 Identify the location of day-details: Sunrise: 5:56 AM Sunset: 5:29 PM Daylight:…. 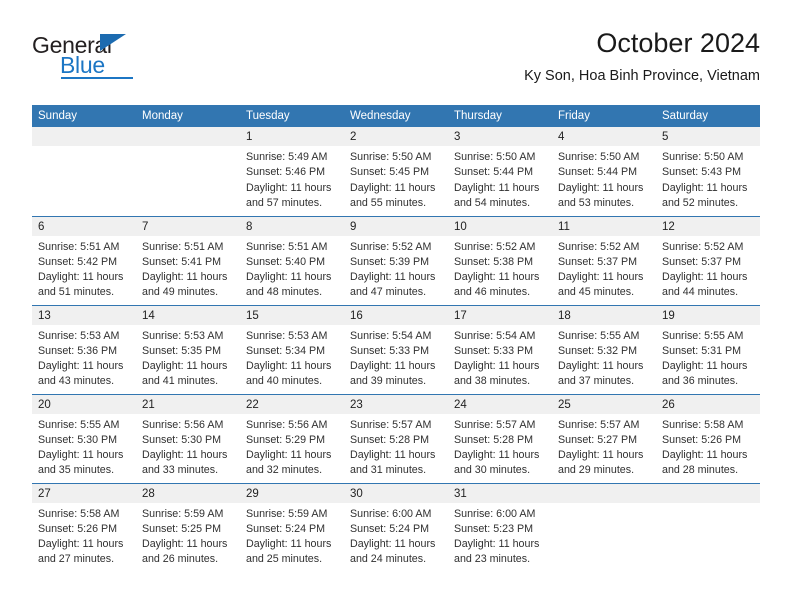
(292, 446).